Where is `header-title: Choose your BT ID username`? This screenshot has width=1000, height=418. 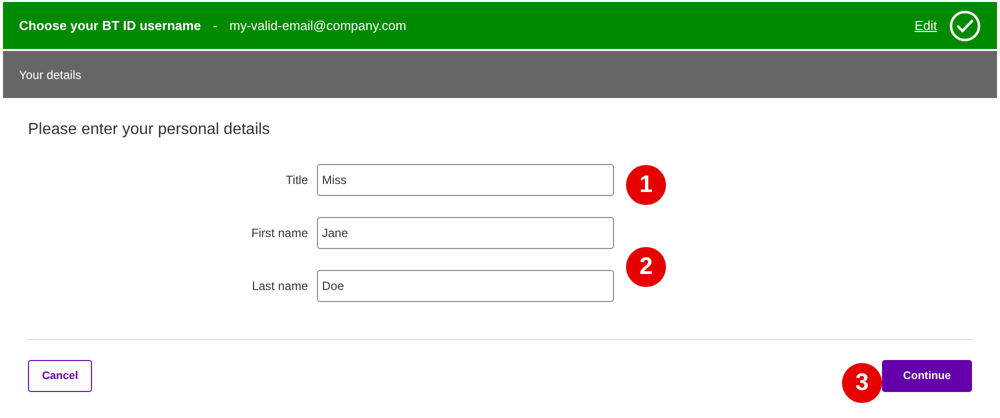
header-title: Choose your BT ID username is located at coordinates (110, 25).